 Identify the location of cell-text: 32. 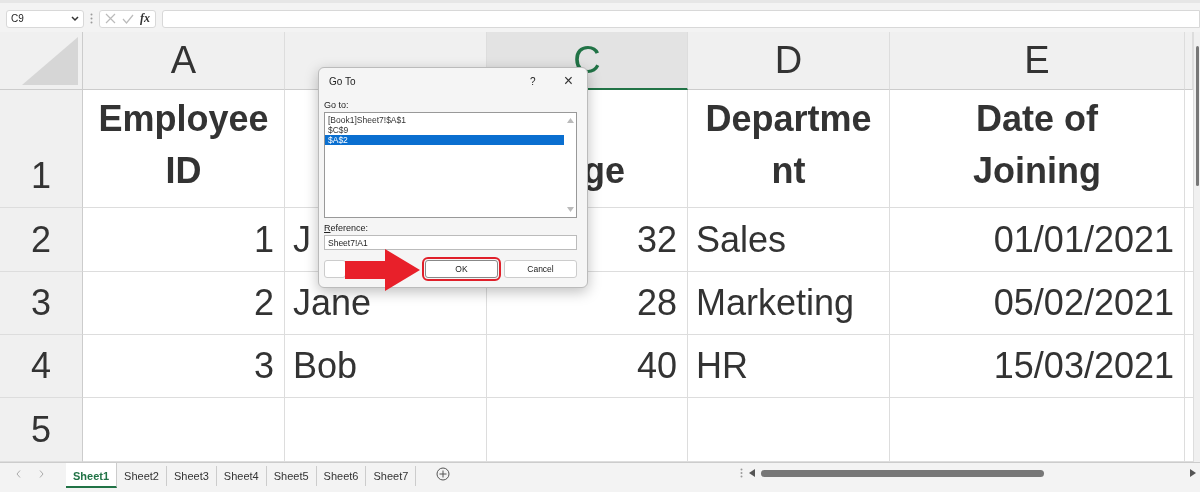
(656, 240).